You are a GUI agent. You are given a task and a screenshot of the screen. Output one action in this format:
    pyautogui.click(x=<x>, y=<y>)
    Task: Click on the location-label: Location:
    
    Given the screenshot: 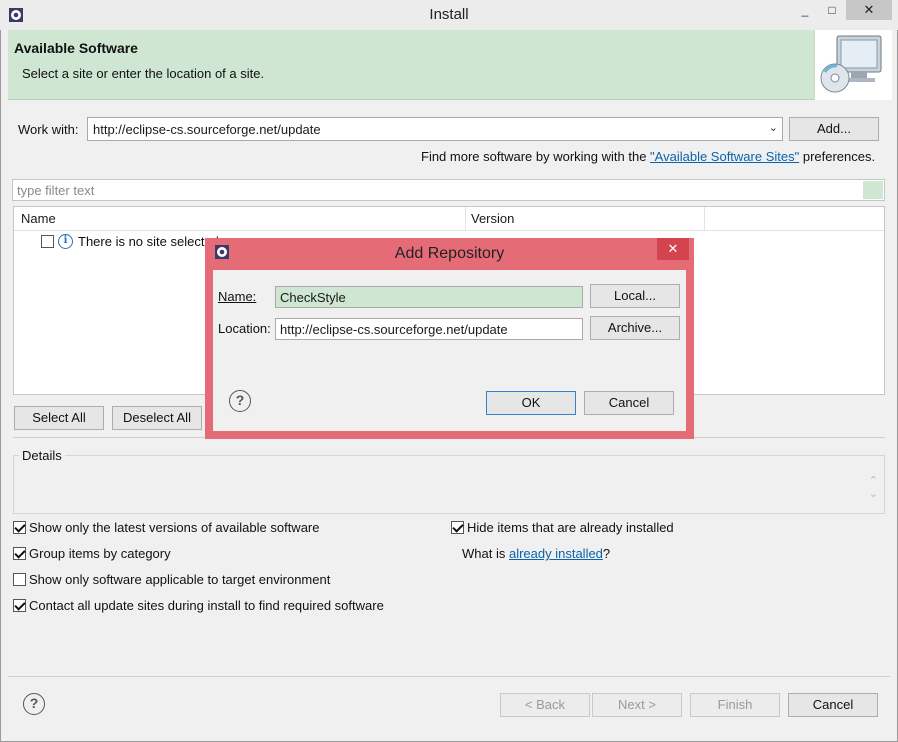 What is the action you would take?
    pyautogui.click(x=244, y=328)
    